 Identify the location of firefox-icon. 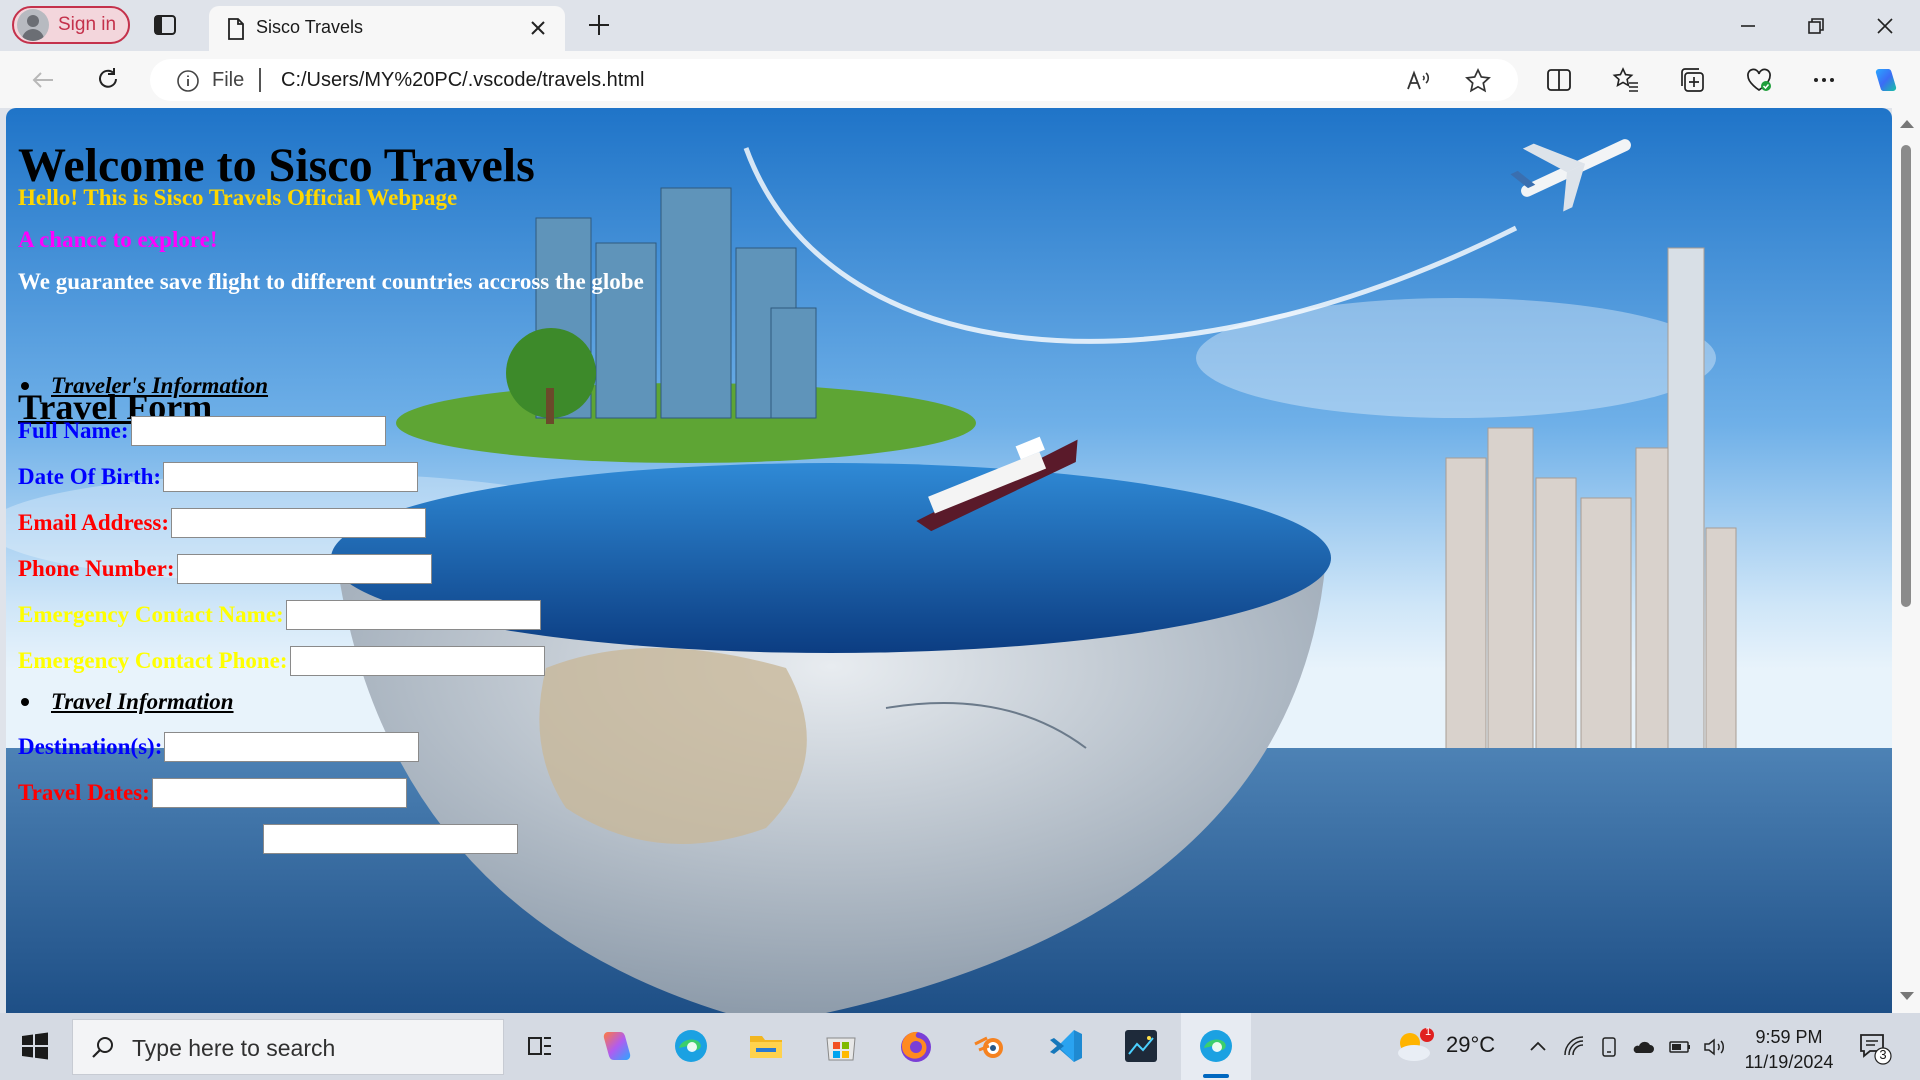
(916, 1046).